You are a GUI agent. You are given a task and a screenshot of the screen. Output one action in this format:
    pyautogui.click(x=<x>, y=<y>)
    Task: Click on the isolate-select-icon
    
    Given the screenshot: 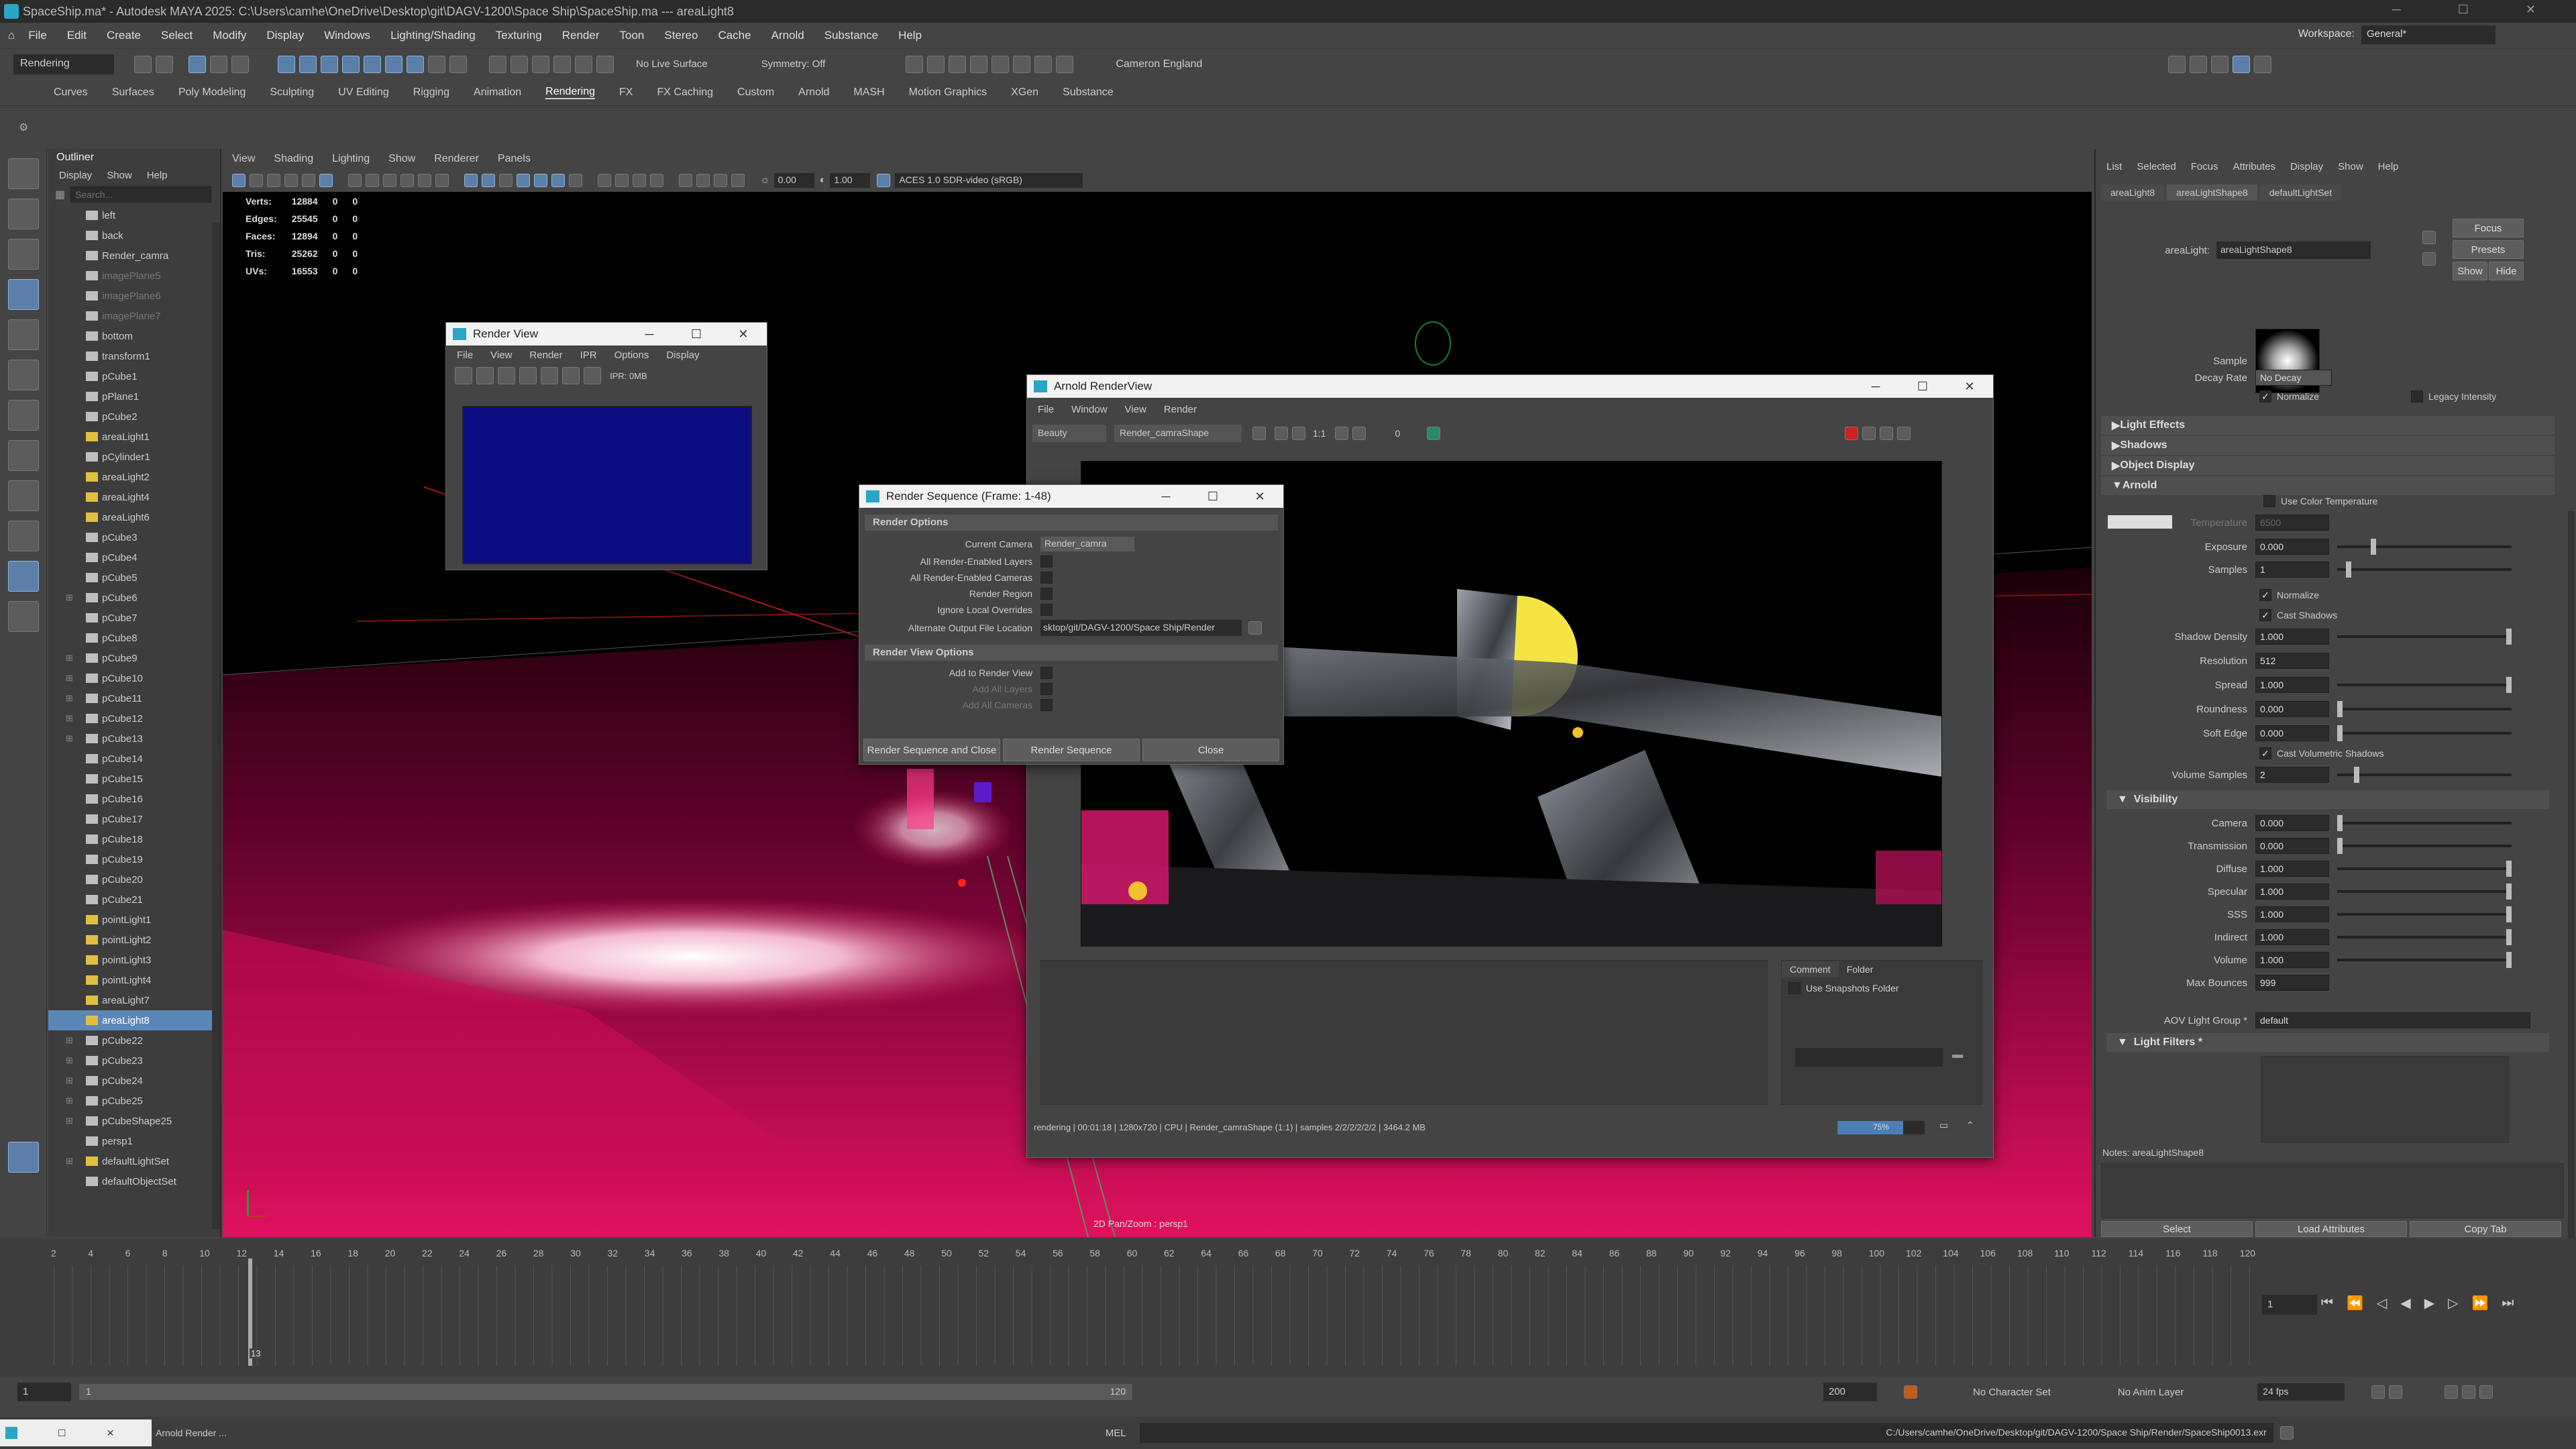 What is the action you would take?
    pyautogui.click(x=685, y=180)
    